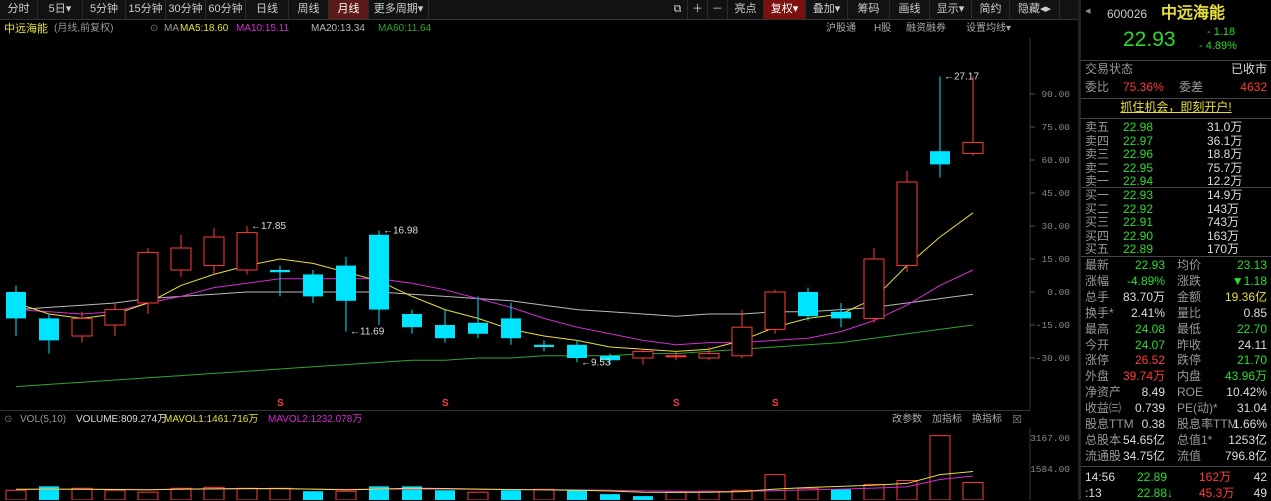 Image resolution: width=1271 pixels, height=501 pixels. Describe the element at coordinates (988, 29) in the screenshot. I see `link-set-ma: 设置均线▾` at that location.